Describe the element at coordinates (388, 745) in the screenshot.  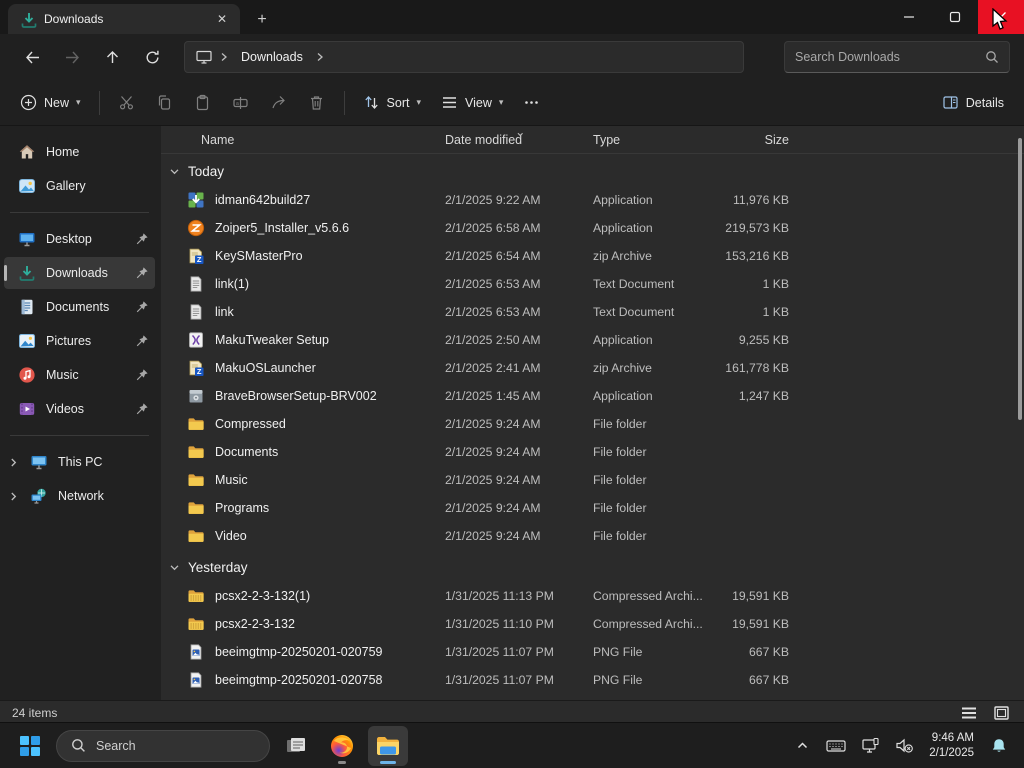
I see `file-explorer-taskbar-icon` at that location.